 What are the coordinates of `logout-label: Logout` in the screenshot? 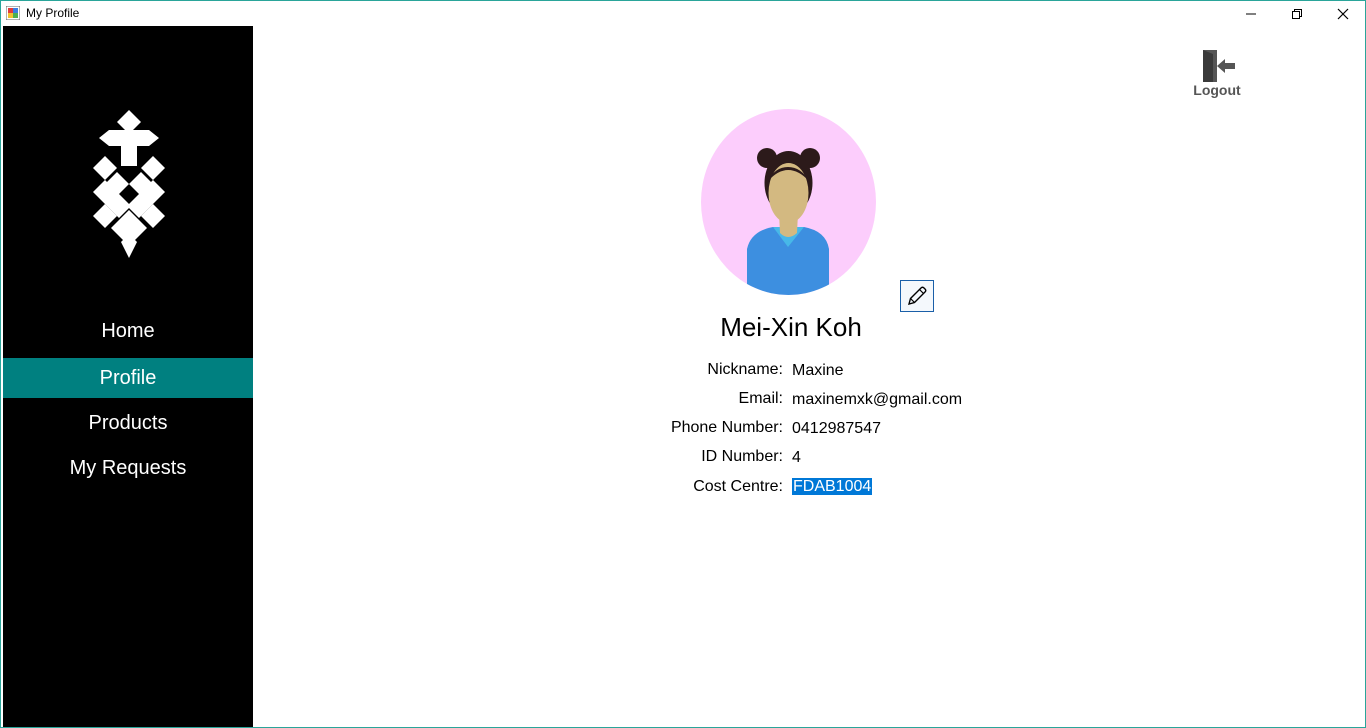 It's located at (1217, 90).